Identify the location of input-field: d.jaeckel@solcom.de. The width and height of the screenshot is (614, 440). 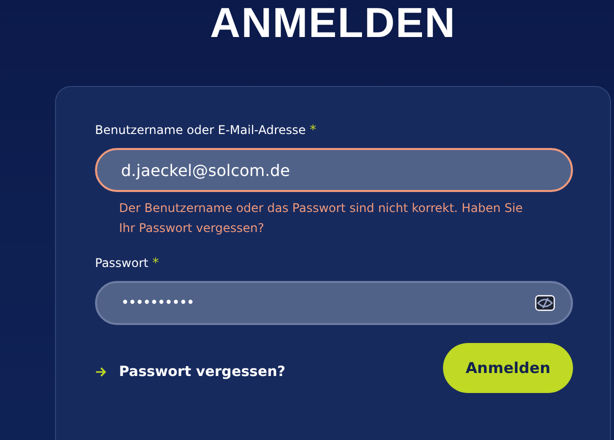
(334, 170).